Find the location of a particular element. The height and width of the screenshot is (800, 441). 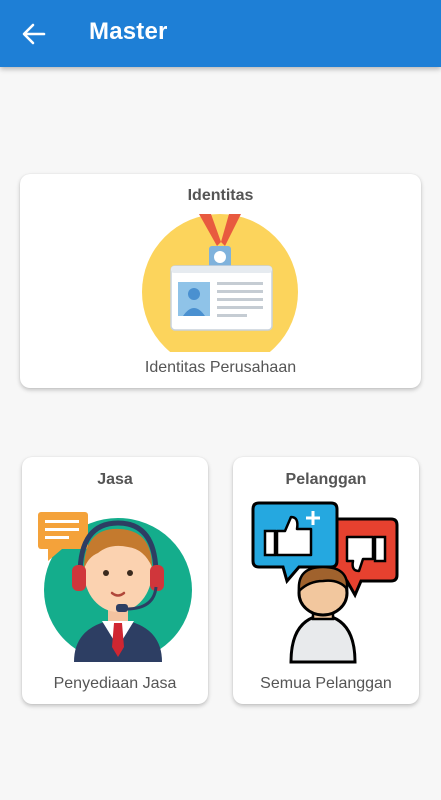

page-title: Master is located at coordinates (128, 31).